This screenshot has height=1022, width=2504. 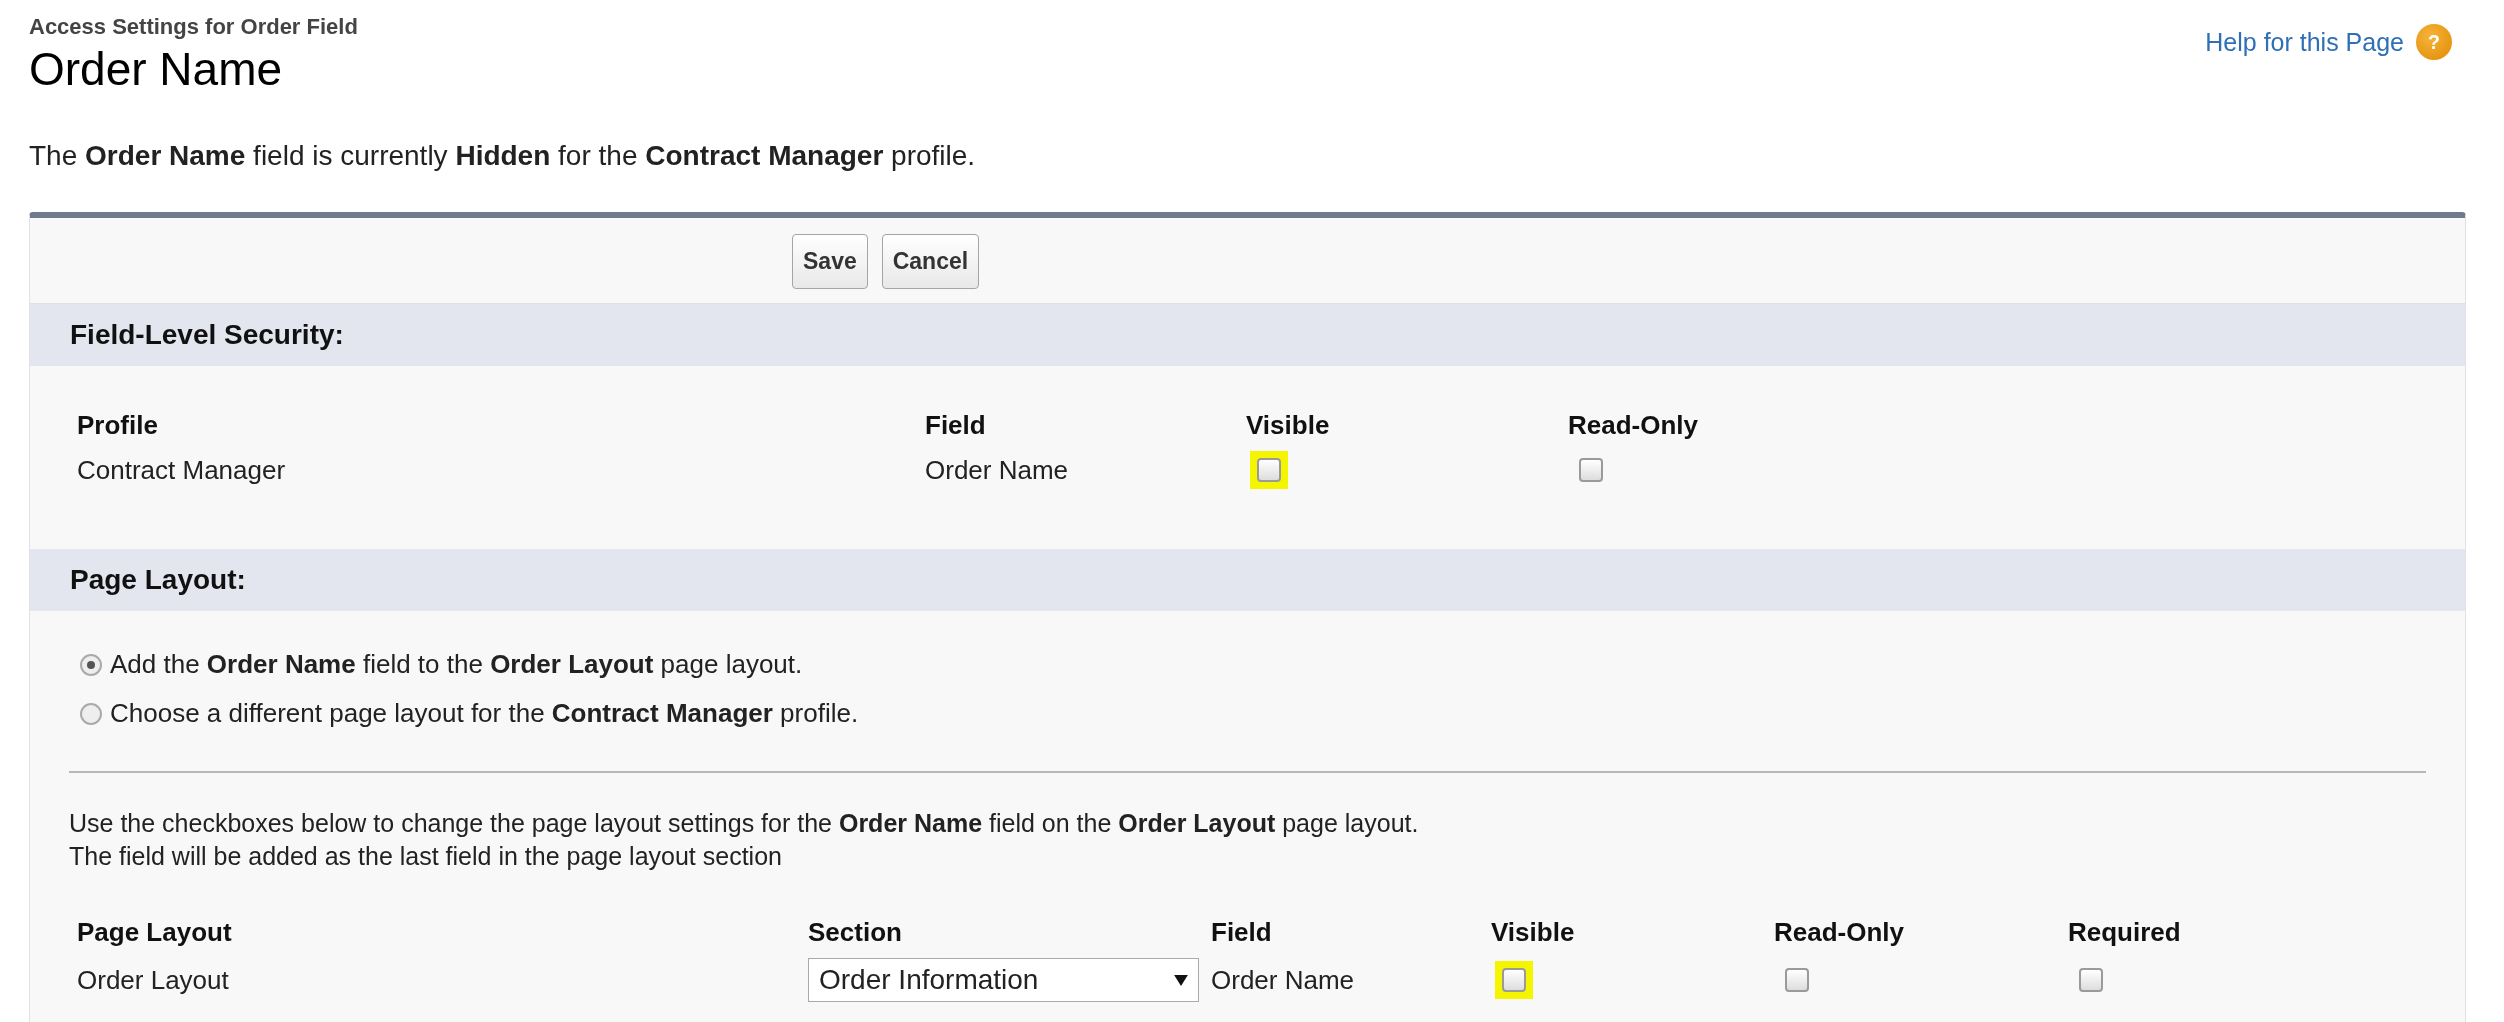 I want to click on section-header: Page Layout:, so click(x=1247, y=580).